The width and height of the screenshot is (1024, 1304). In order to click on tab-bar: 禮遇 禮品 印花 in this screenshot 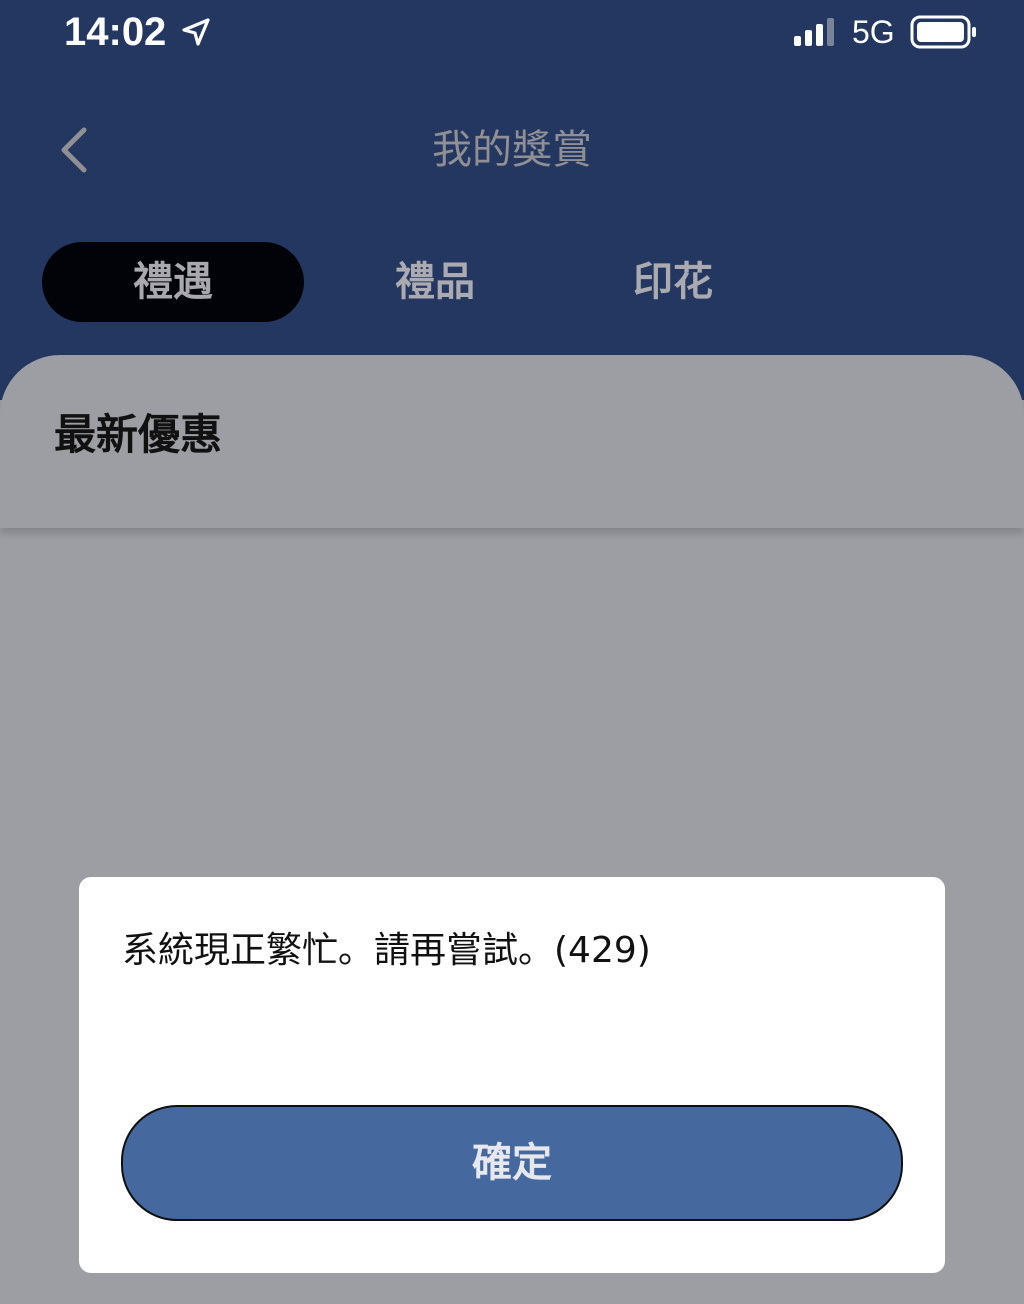, I will do `click(512, 282)`.